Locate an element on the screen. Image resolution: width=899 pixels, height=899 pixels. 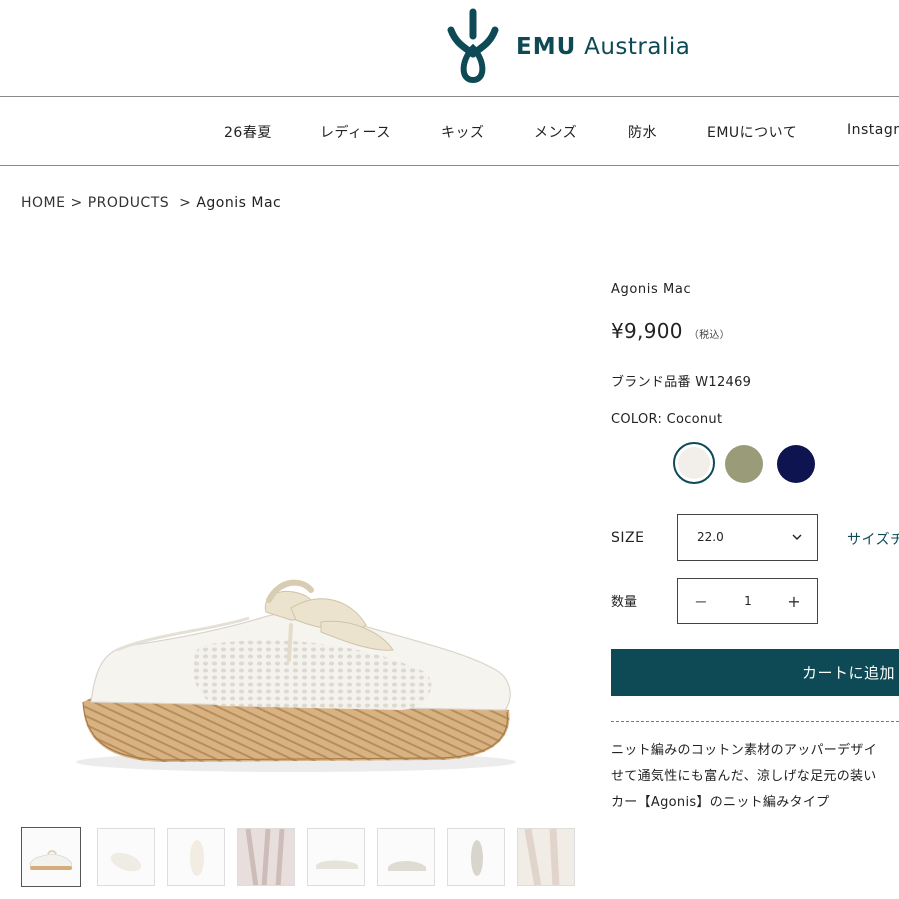
nav-item-kids: キッズ is located at coordinates (463, 132).